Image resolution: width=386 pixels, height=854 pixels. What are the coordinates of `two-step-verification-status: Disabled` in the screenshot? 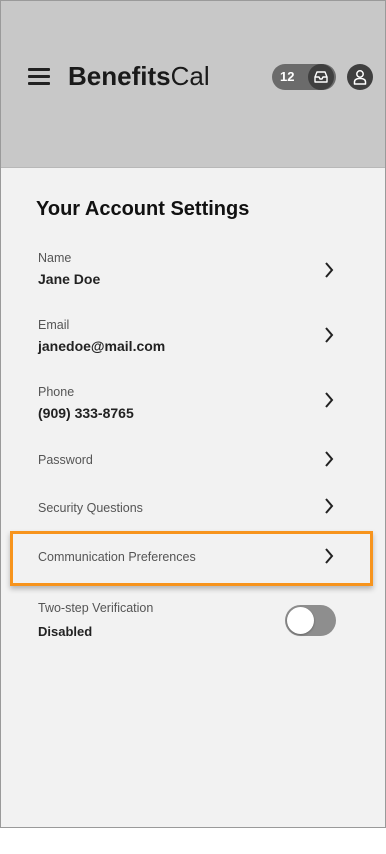 It's located at (65, 631).